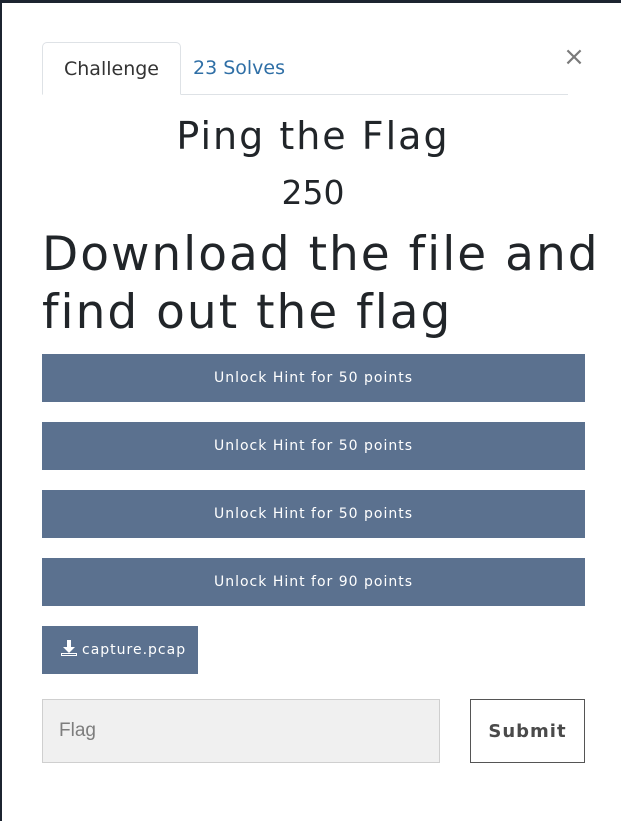 The height and width of the screenshot is (821, 621). Describe the element at coordinates (134, 650) in the screenshot. I see `file-name: capture.pcap` at that location.